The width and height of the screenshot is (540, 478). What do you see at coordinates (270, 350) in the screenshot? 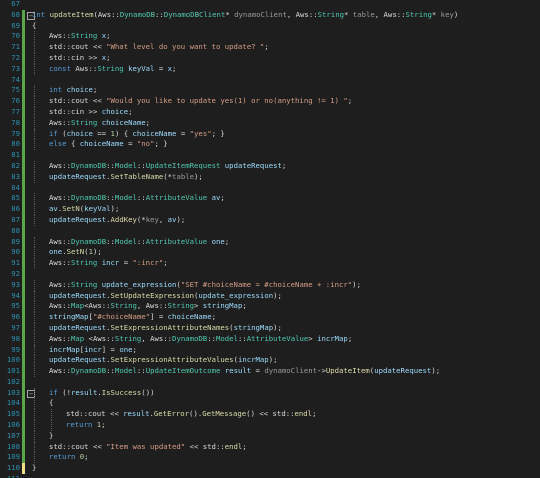
I see `code-line: 99 incrMap[incr] = one;` at bounding box center [270, 350].